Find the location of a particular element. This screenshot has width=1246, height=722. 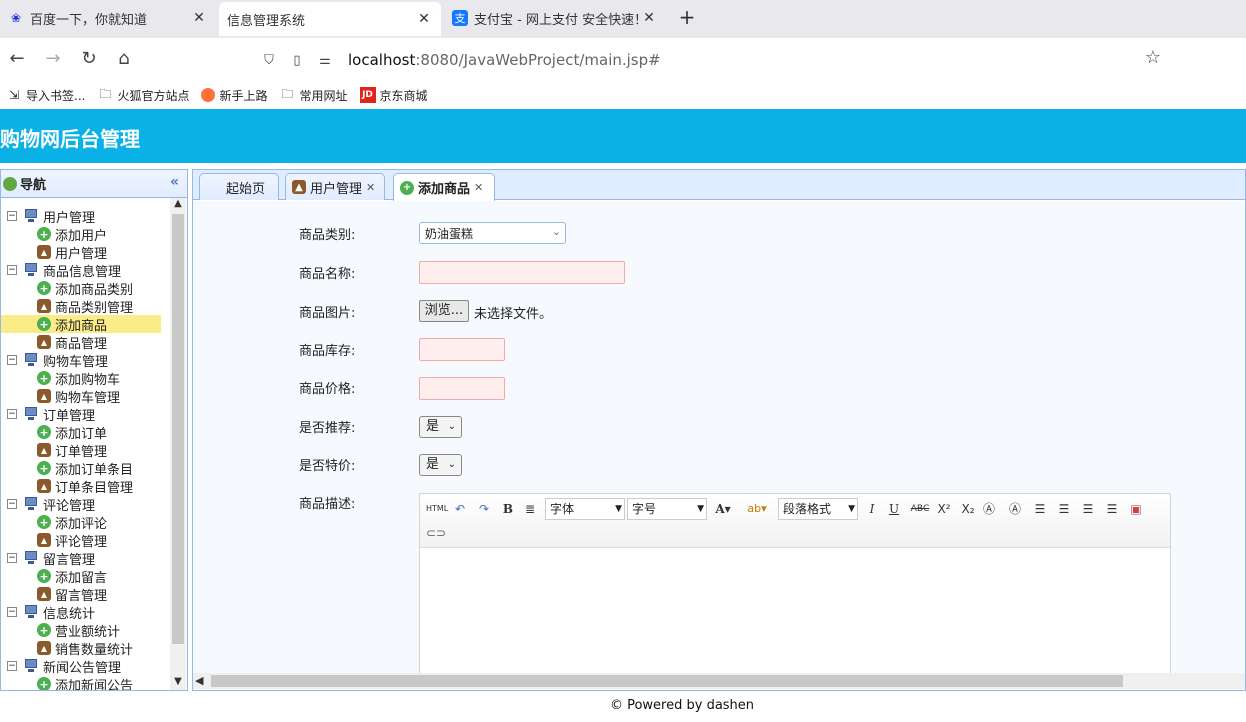

underline-button: U is located at coordinates (894, 509).